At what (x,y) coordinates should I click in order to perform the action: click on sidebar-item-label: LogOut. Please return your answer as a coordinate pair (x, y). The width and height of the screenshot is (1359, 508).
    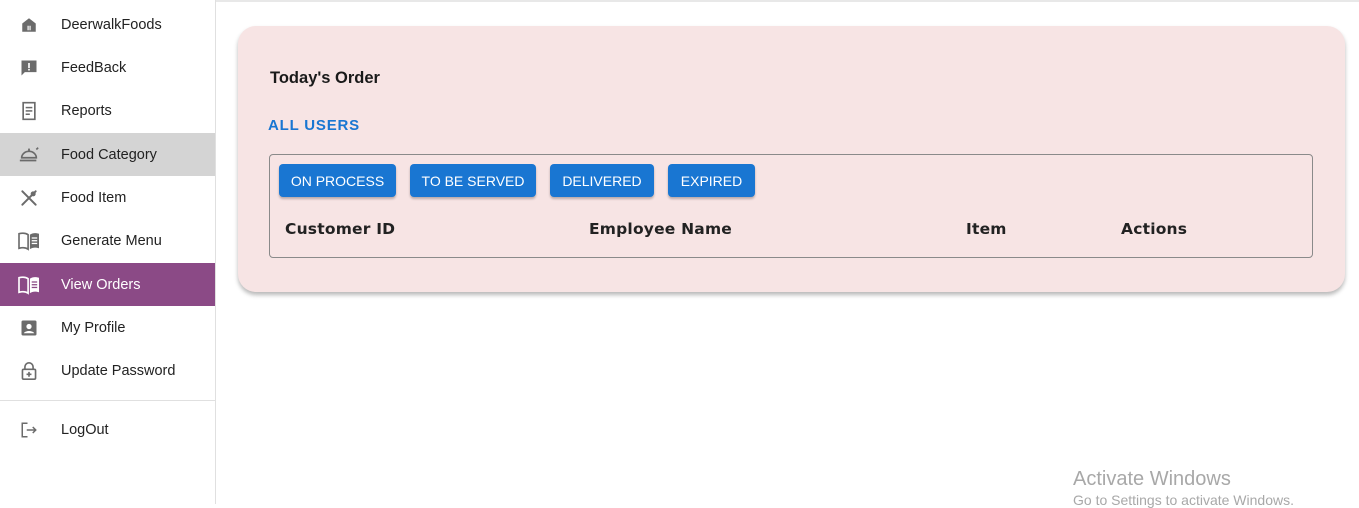
    Looking at the image, I should click on (85, 429).